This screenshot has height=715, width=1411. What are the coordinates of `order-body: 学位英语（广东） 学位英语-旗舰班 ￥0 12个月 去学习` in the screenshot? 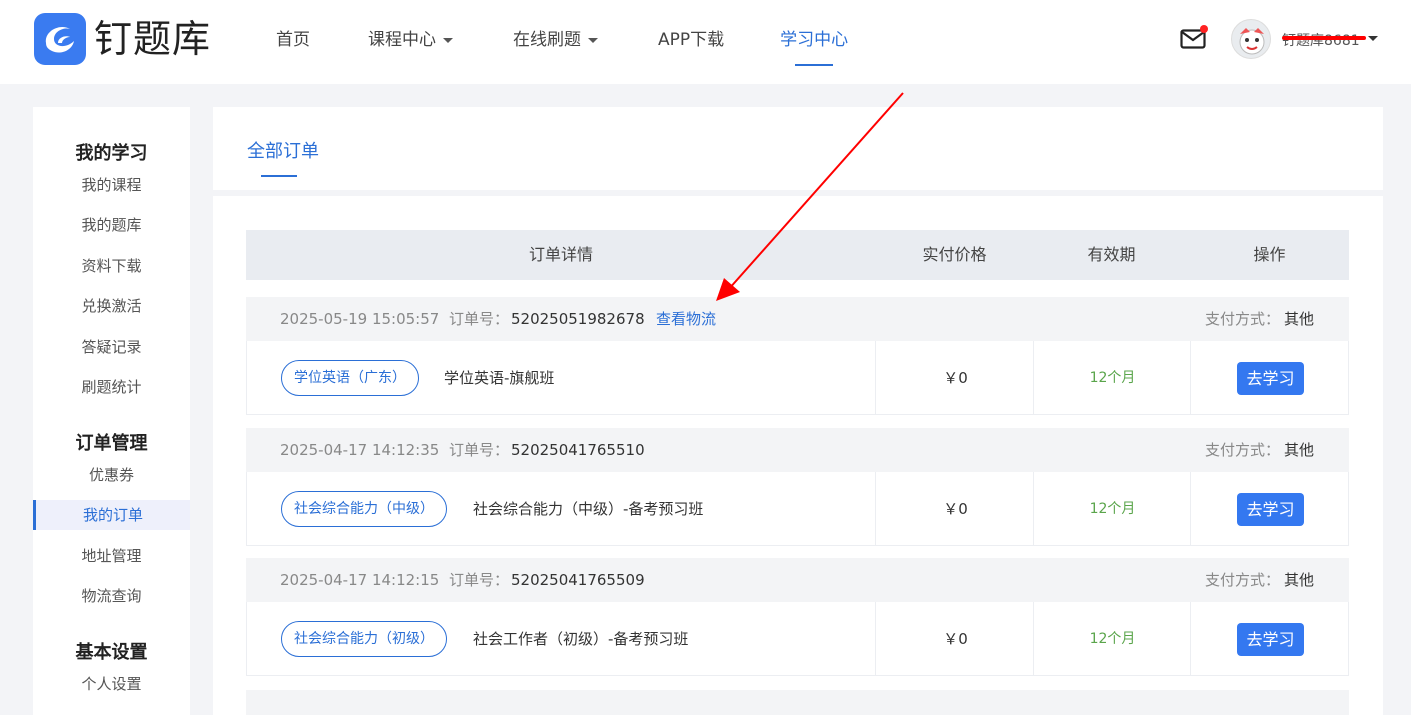 It's located at (797, 378).